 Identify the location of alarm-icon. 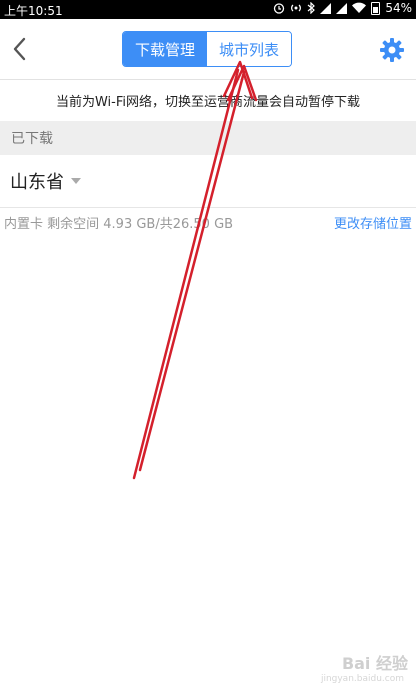
(279, 8).